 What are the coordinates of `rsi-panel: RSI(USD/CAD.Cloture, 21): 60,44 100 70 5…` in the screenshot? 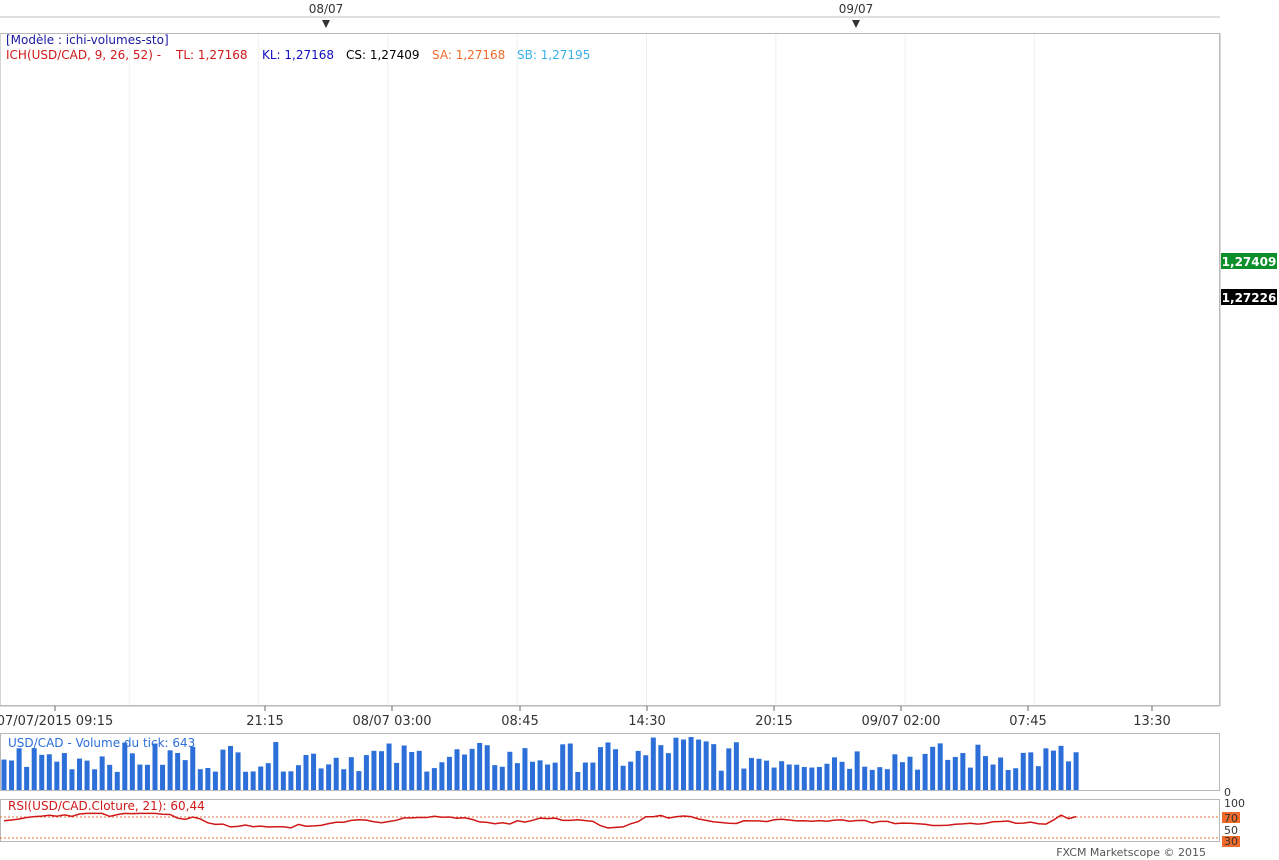 It's located at (622, 822).